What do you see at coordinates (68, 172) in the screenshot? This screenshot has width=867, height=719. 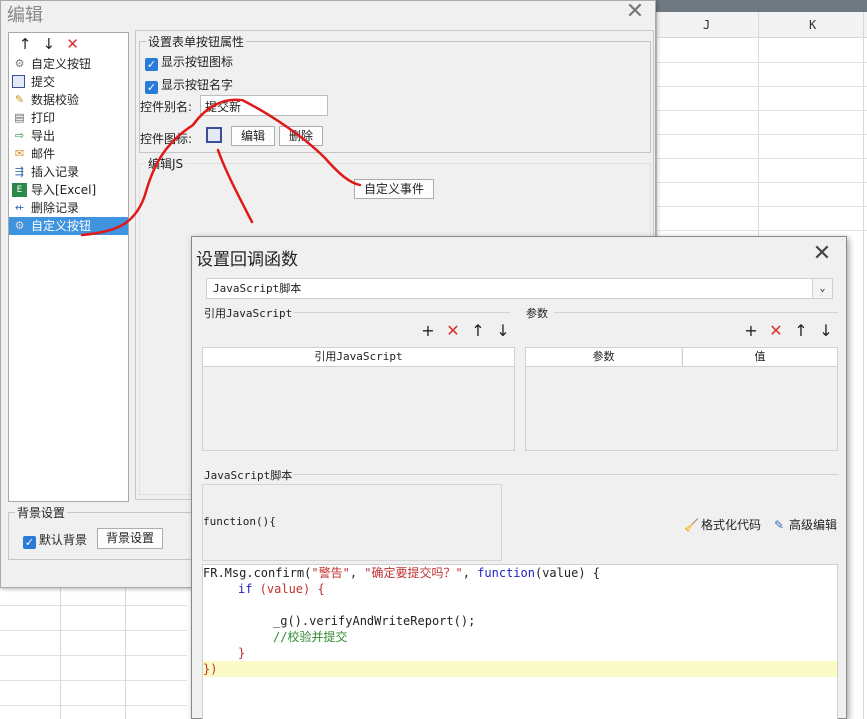 I see `list-item-insert-record: ⇶ 插入记录` at bounding box center [68, 172].